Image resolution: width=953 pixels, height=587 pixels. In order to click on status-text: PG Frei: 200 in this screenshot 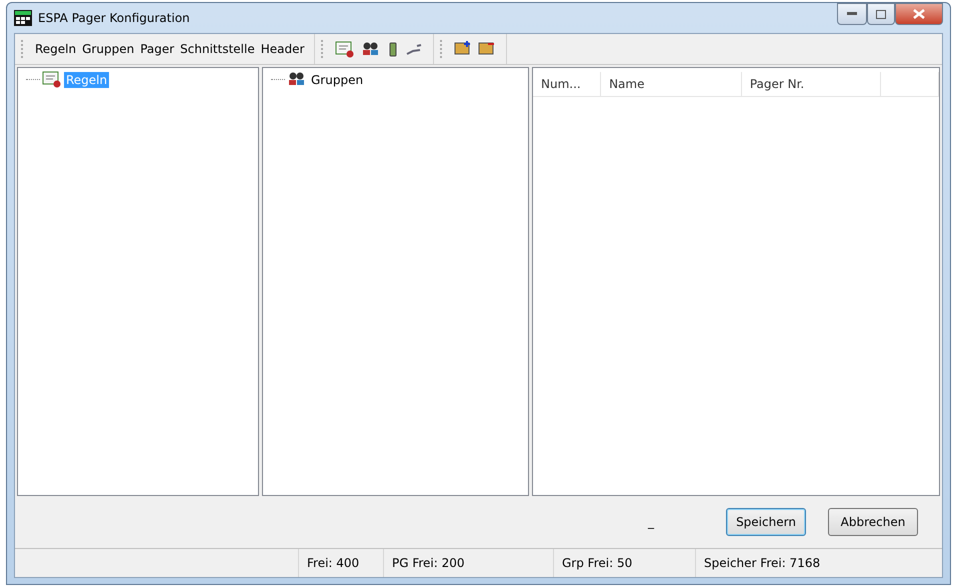, I will do `click(468, 563)`.